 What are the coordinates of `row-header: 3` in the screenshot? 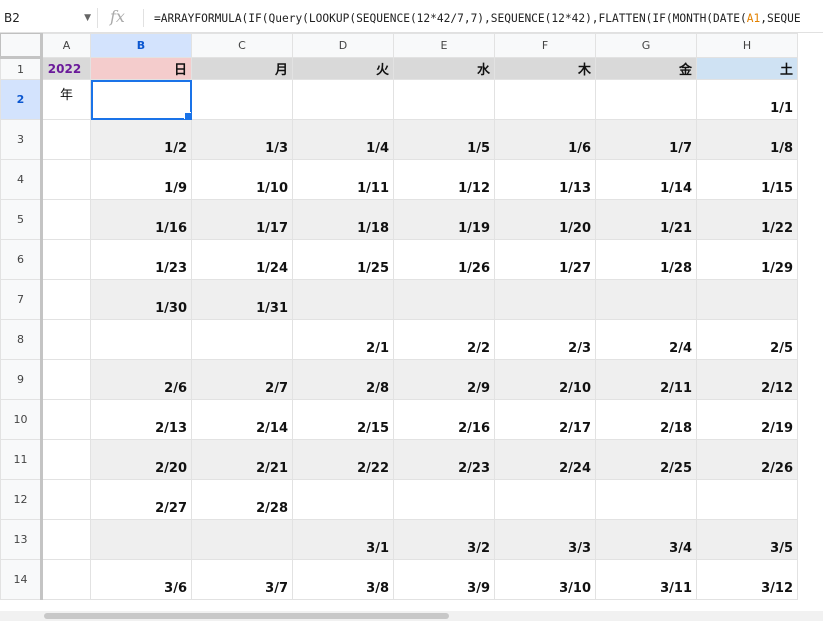 It's located at (21, 139).